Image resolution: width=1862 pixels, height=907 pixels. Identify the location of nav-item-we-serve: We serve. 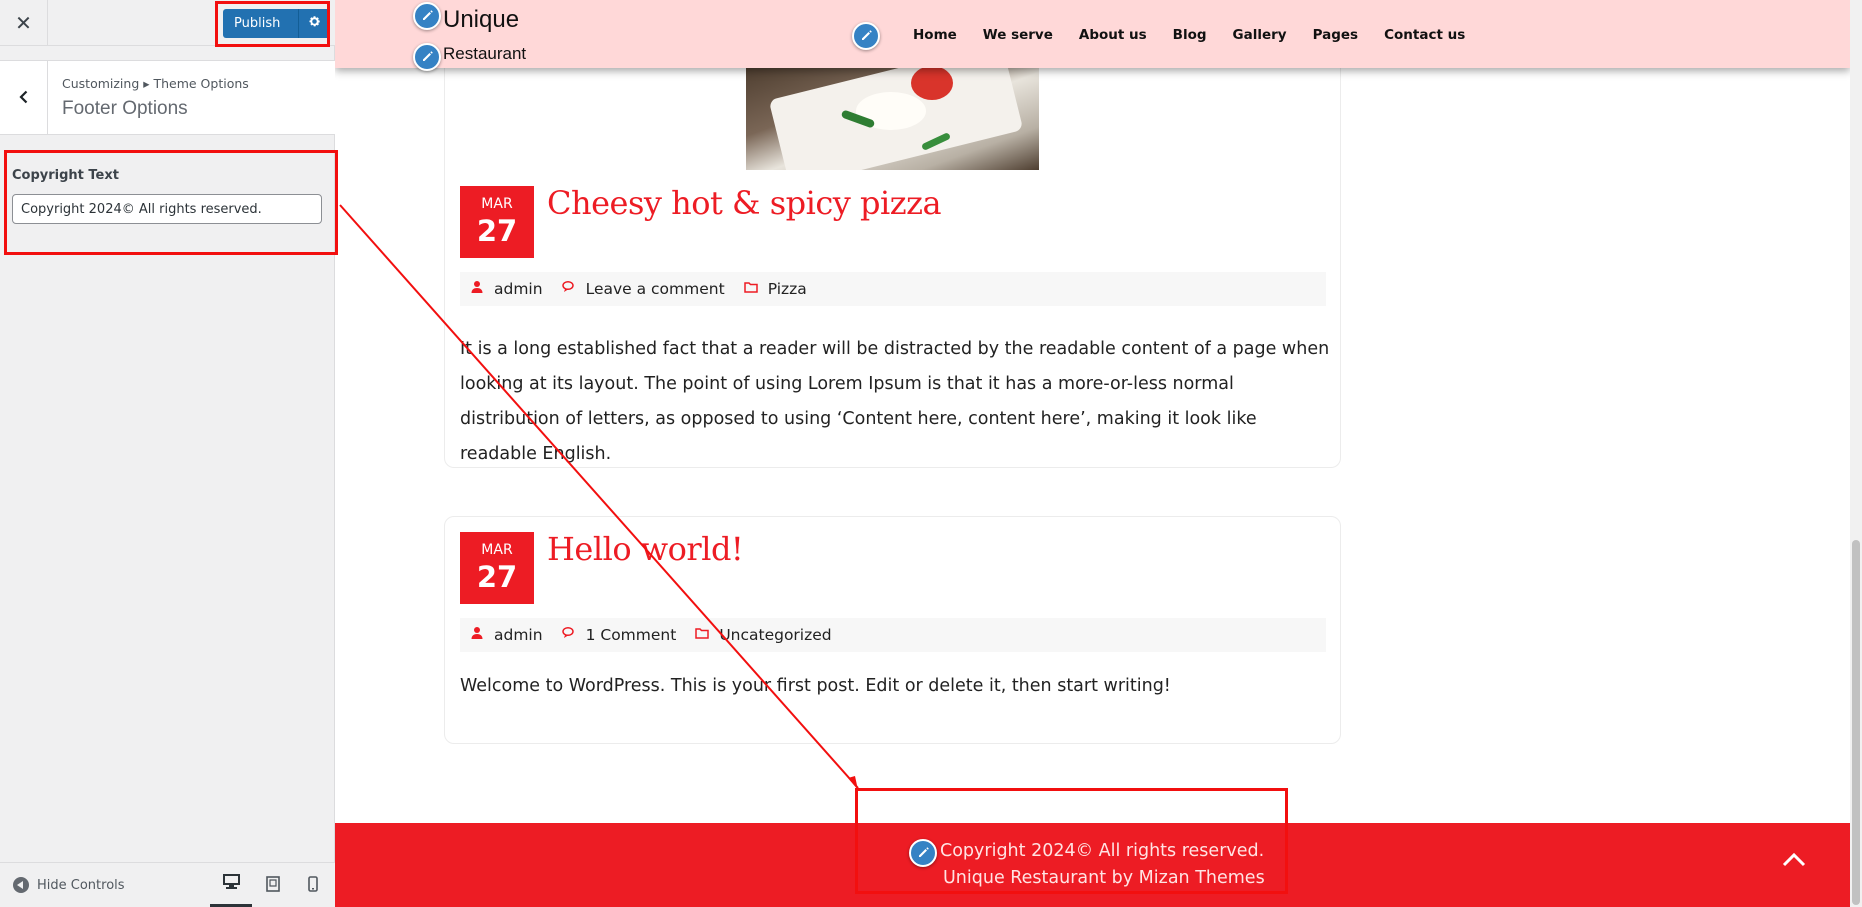
(1018, 35).